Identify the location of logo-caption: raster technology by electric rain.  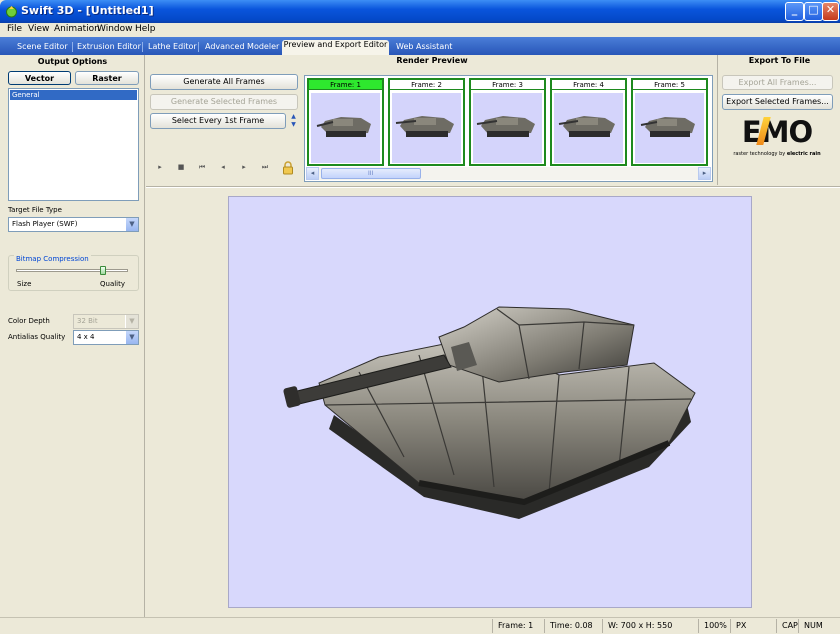
(777, 154).